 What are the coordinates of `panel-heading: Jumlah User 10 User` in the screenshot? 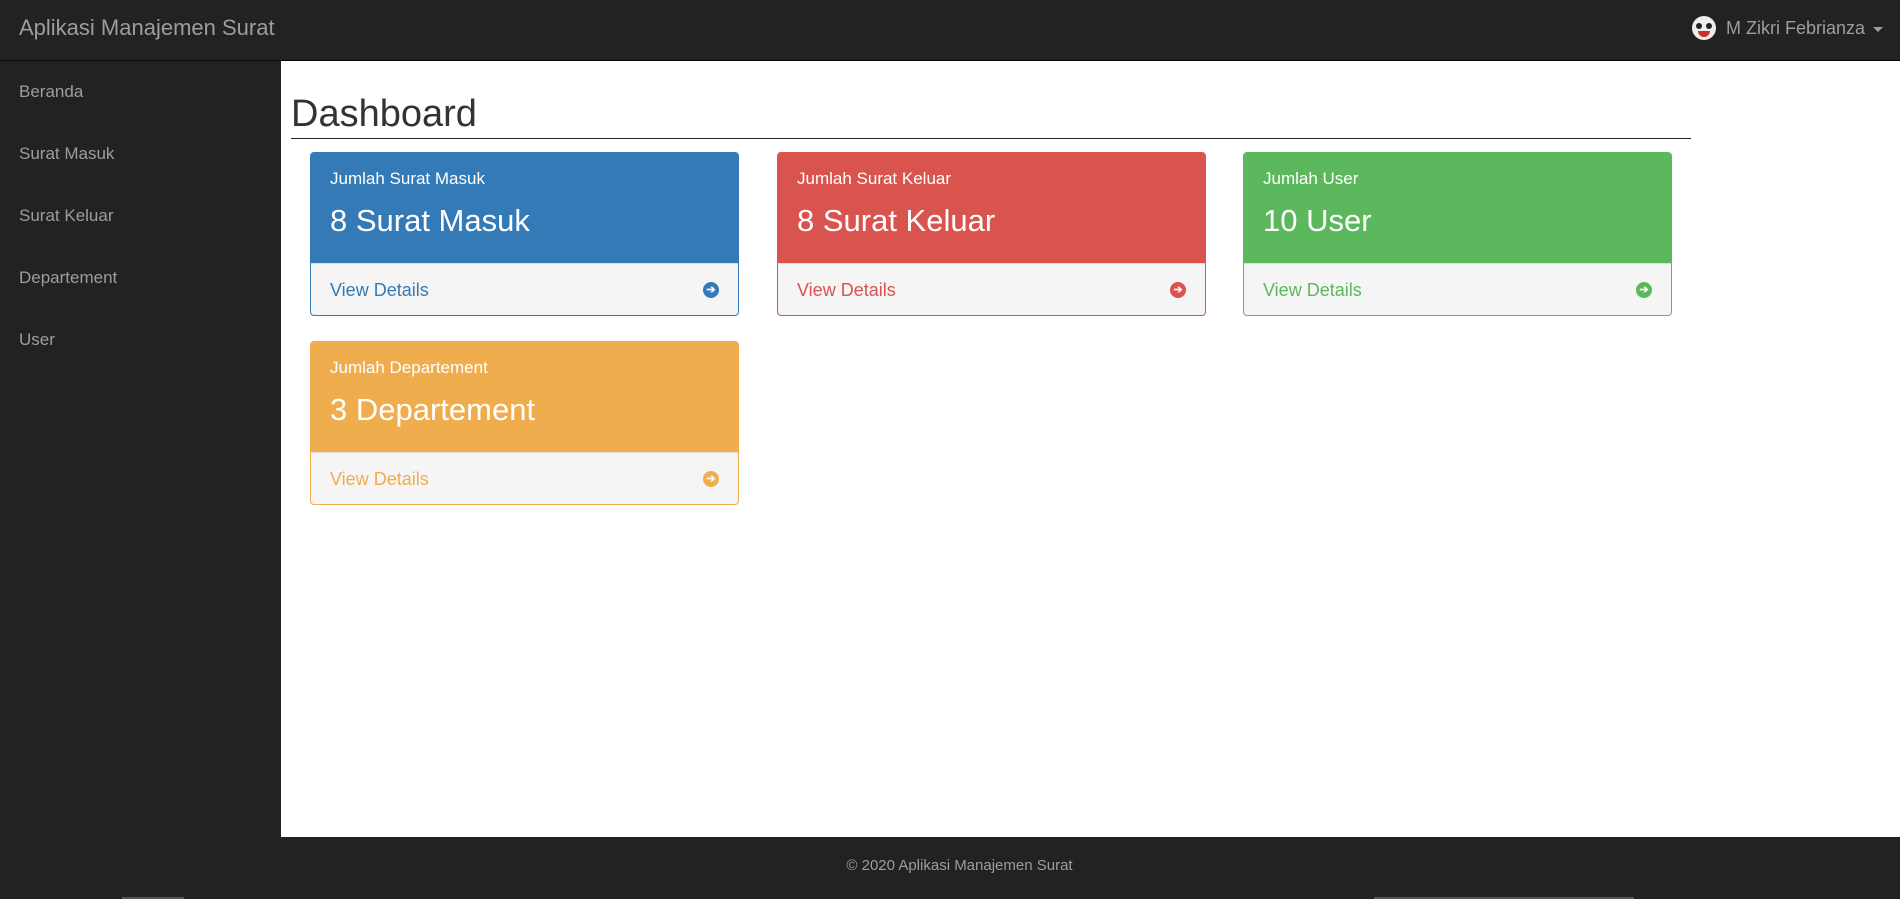 It's located at (1457, 208).